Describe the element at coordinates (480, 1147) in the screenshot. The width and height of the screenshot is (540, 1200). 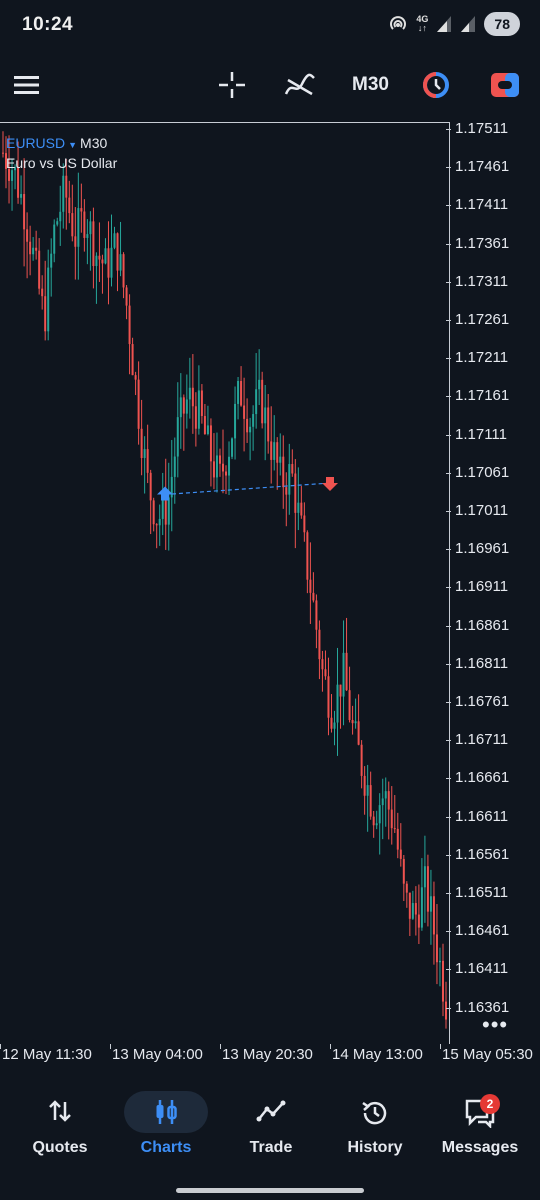
I see `nav-messages-label: Messages` at that location.